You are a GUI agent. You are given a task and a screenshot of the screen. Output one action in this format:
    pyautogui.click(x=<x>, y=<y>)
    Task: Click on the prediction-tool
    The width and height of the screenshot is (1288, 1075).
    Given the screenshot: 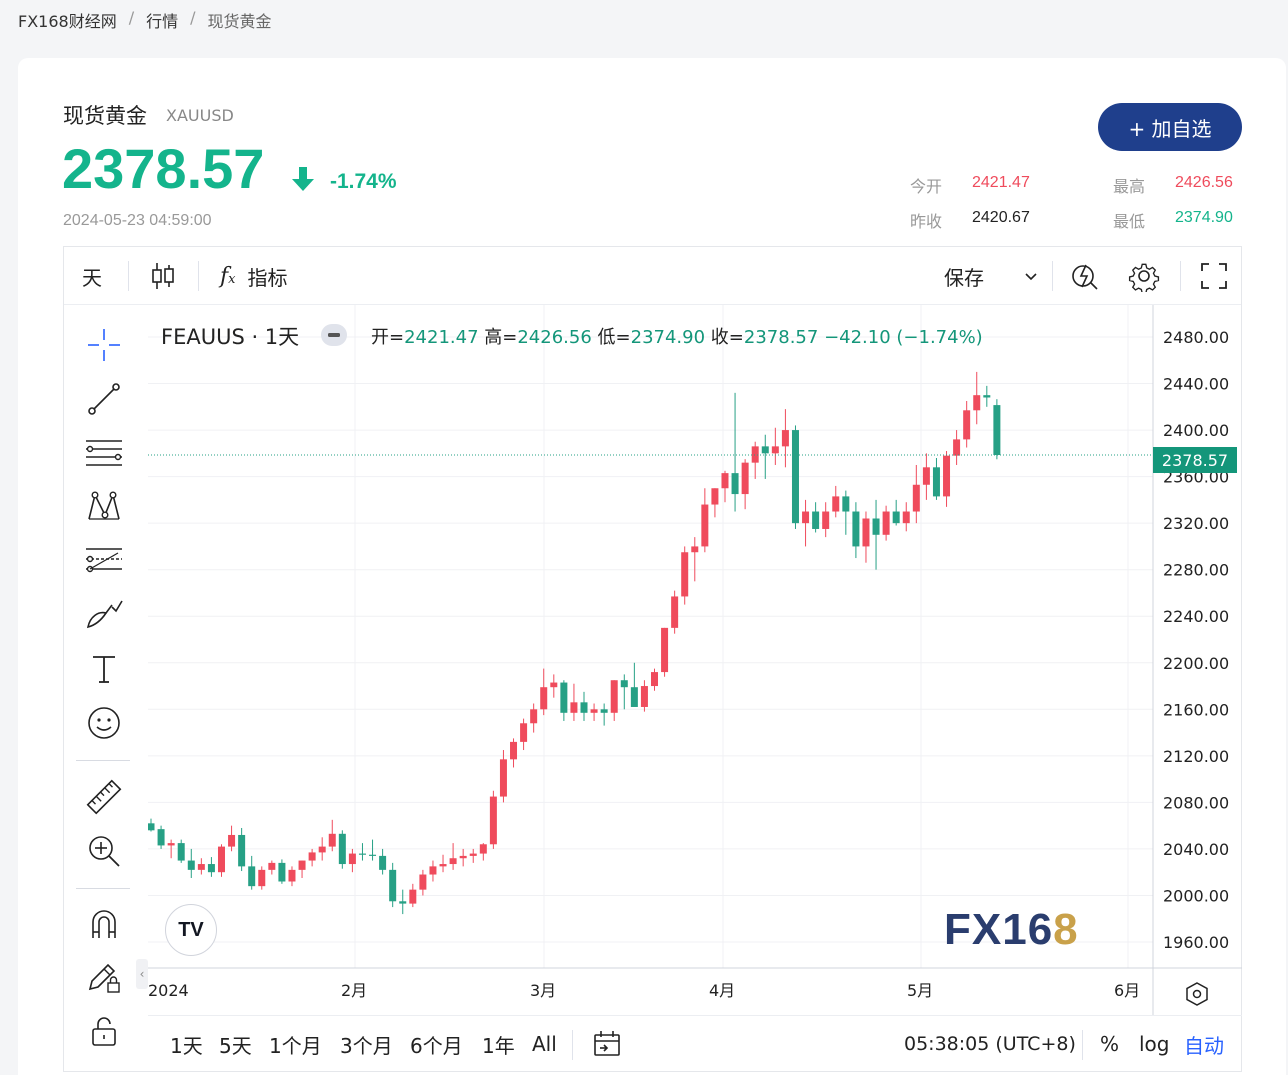 What is the action you would take?
    pyautogui.click(x=104, y=561)
    